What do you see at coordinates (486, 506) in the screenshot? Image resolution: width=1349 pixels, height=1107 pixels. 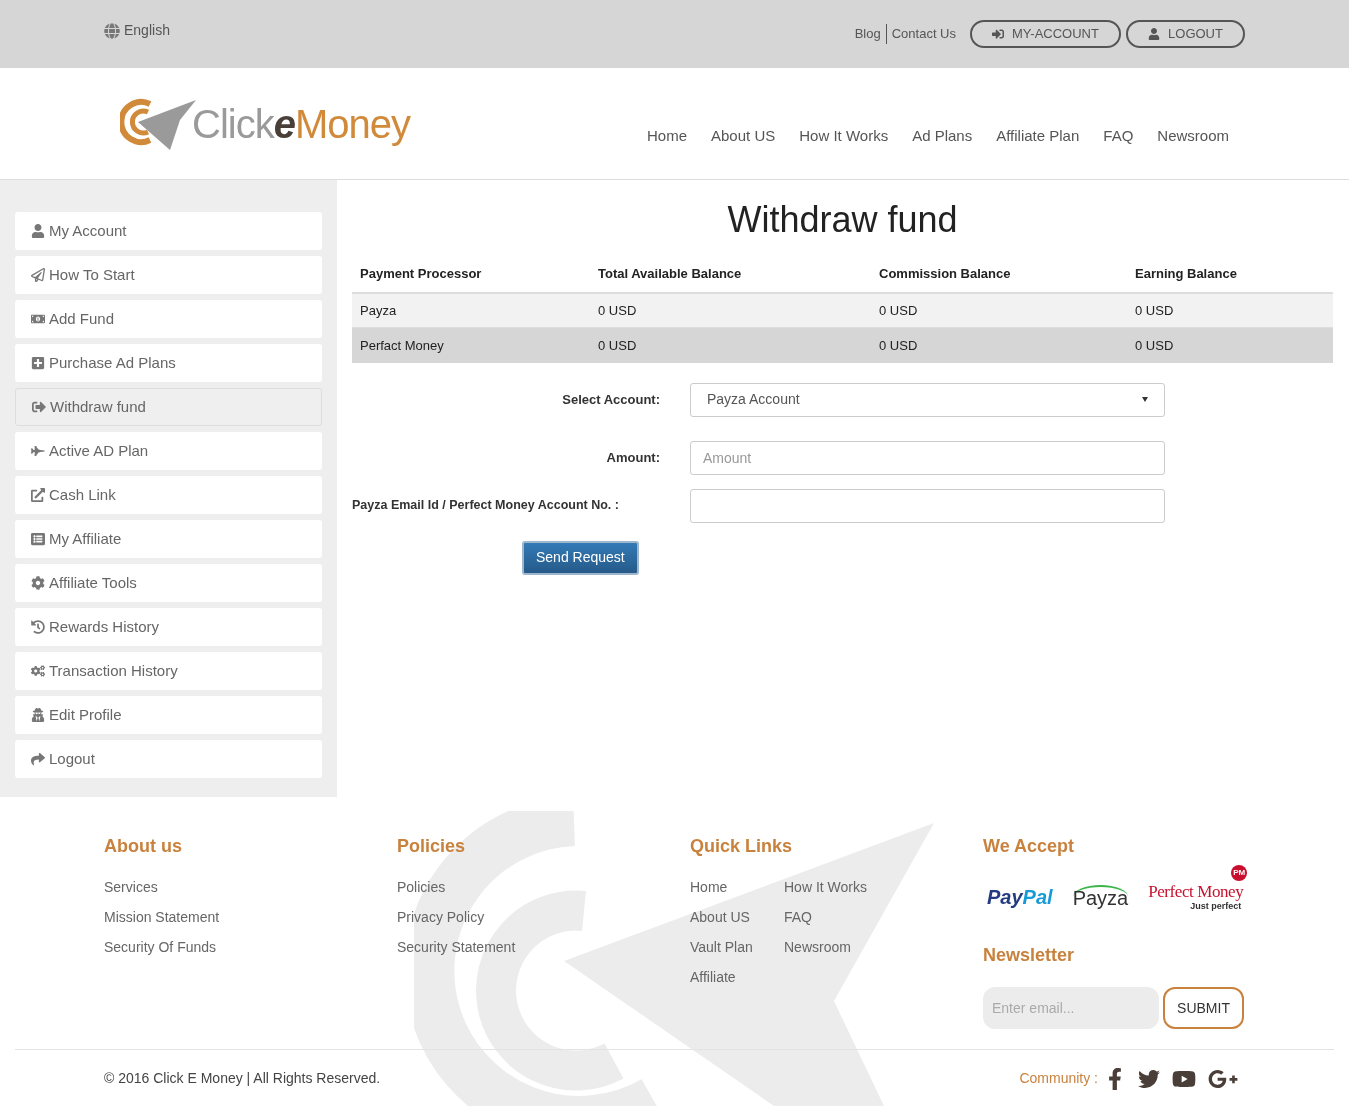 I see `field-label: Payza Email Id / Perfect Money Account No. :` at bounding box center [486, 506].